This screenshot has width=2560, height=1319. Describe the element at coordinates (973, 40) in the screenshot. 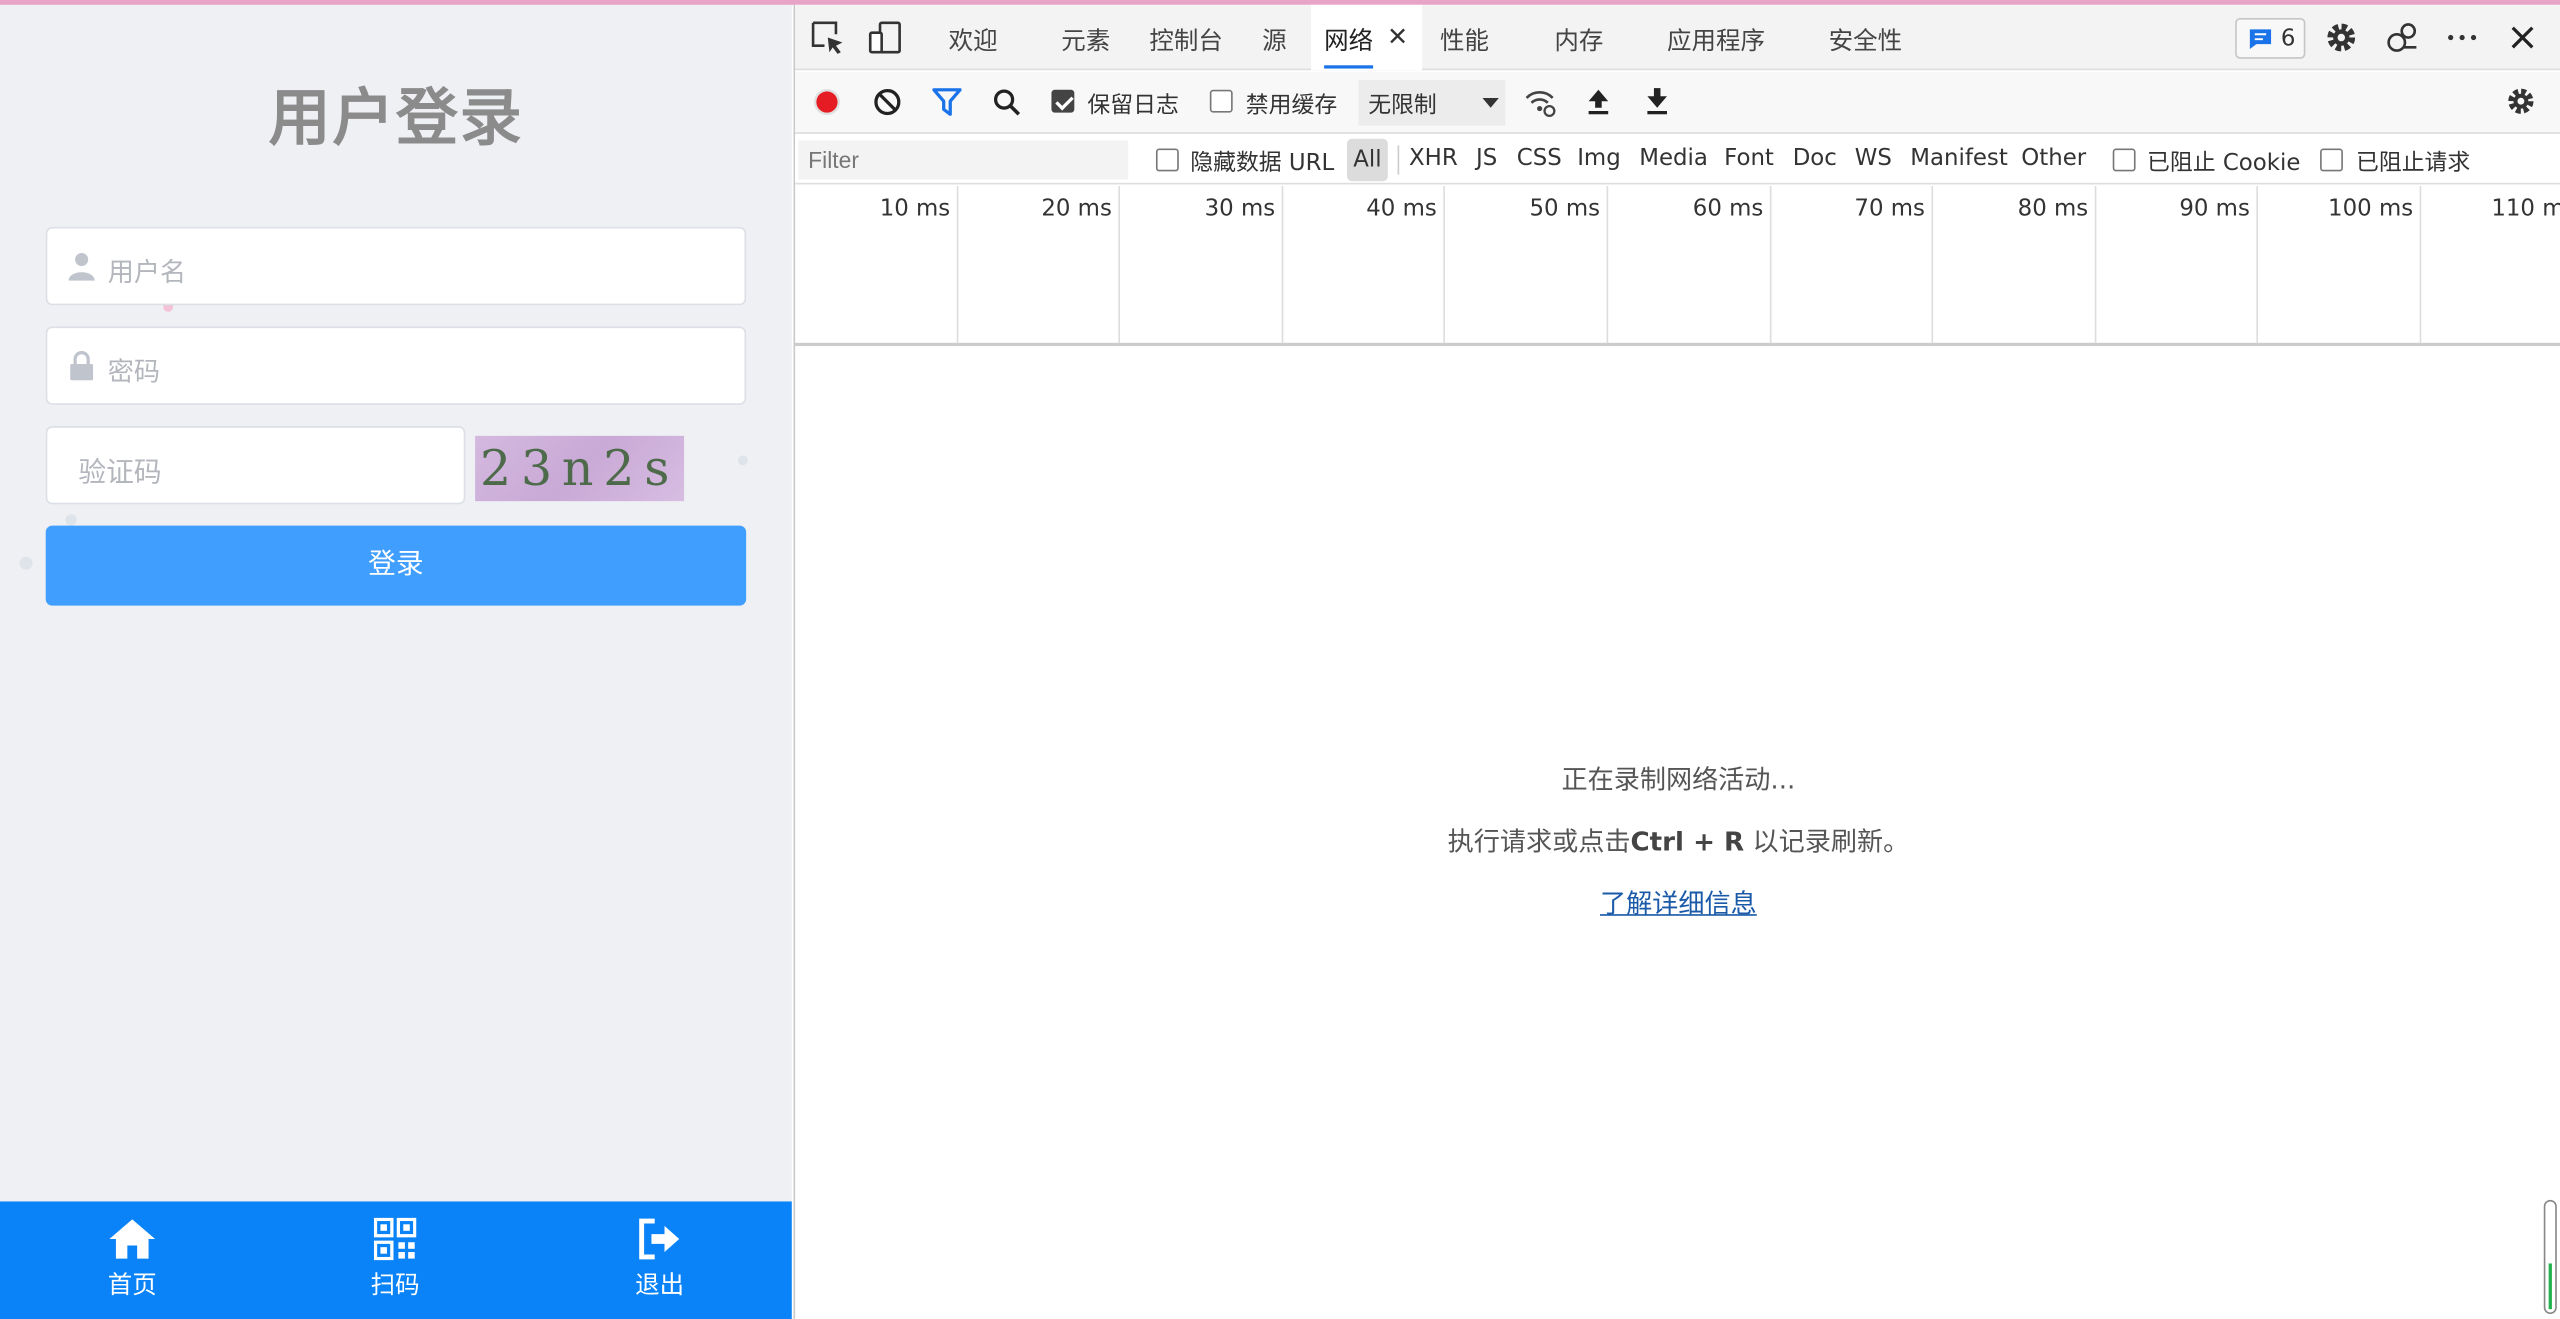

I see `tab-welcome: 欢迎` at that location.